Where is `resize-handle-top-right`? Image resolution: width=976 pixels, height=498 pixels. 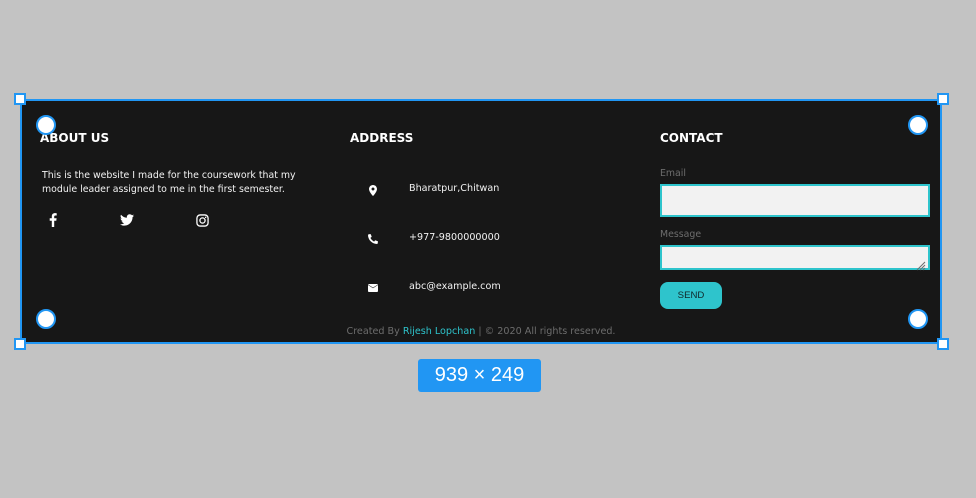 resize-handle-top-right is located at coordinates (943, 99).